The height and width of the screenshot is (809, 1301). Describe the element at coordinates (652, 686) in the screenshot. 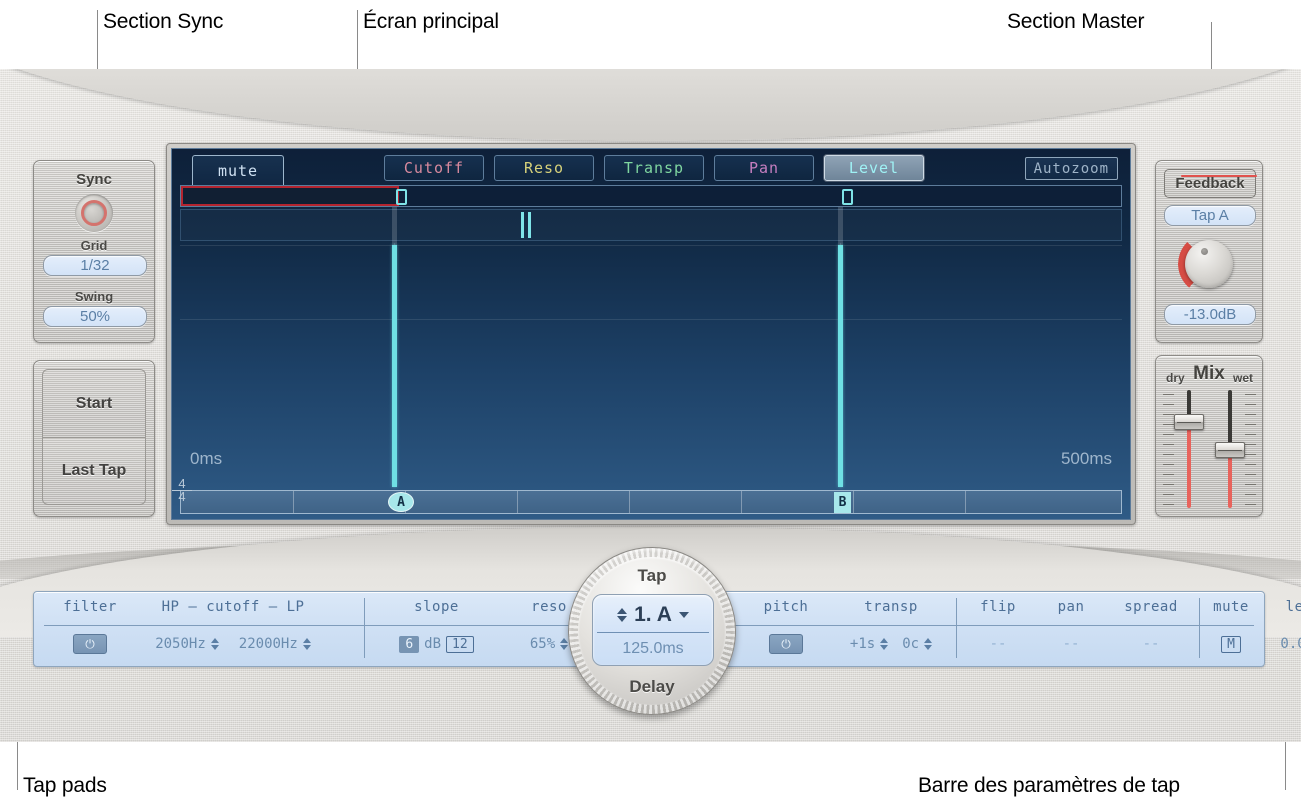

I see `tap-dial-bottom-label: Delay` at that location.